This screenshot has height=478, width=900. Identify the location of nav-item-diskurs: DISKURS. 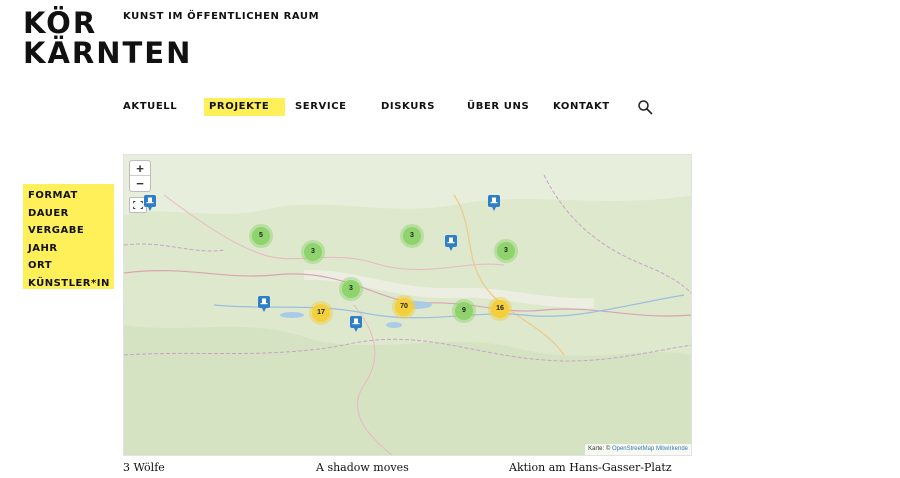
(408, 107).